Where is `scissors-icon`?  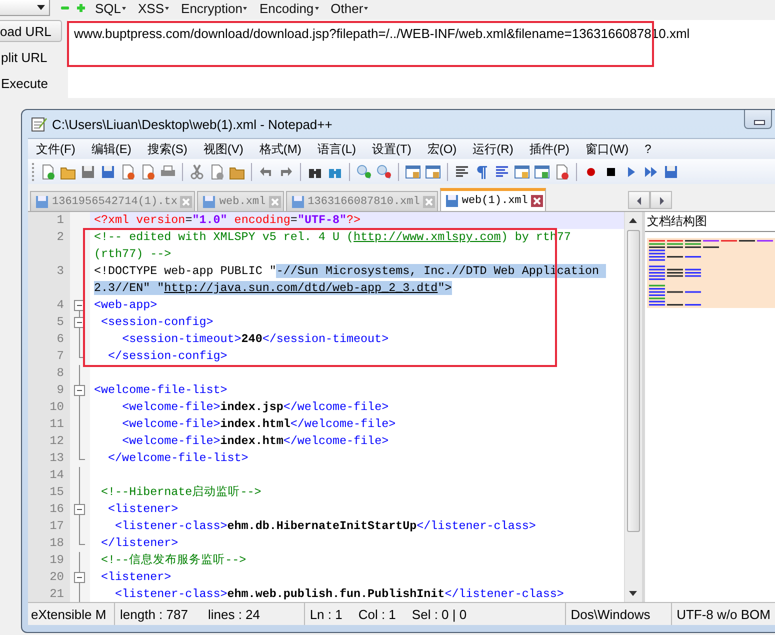 scissors-icon is located at coordinates (197, 172).